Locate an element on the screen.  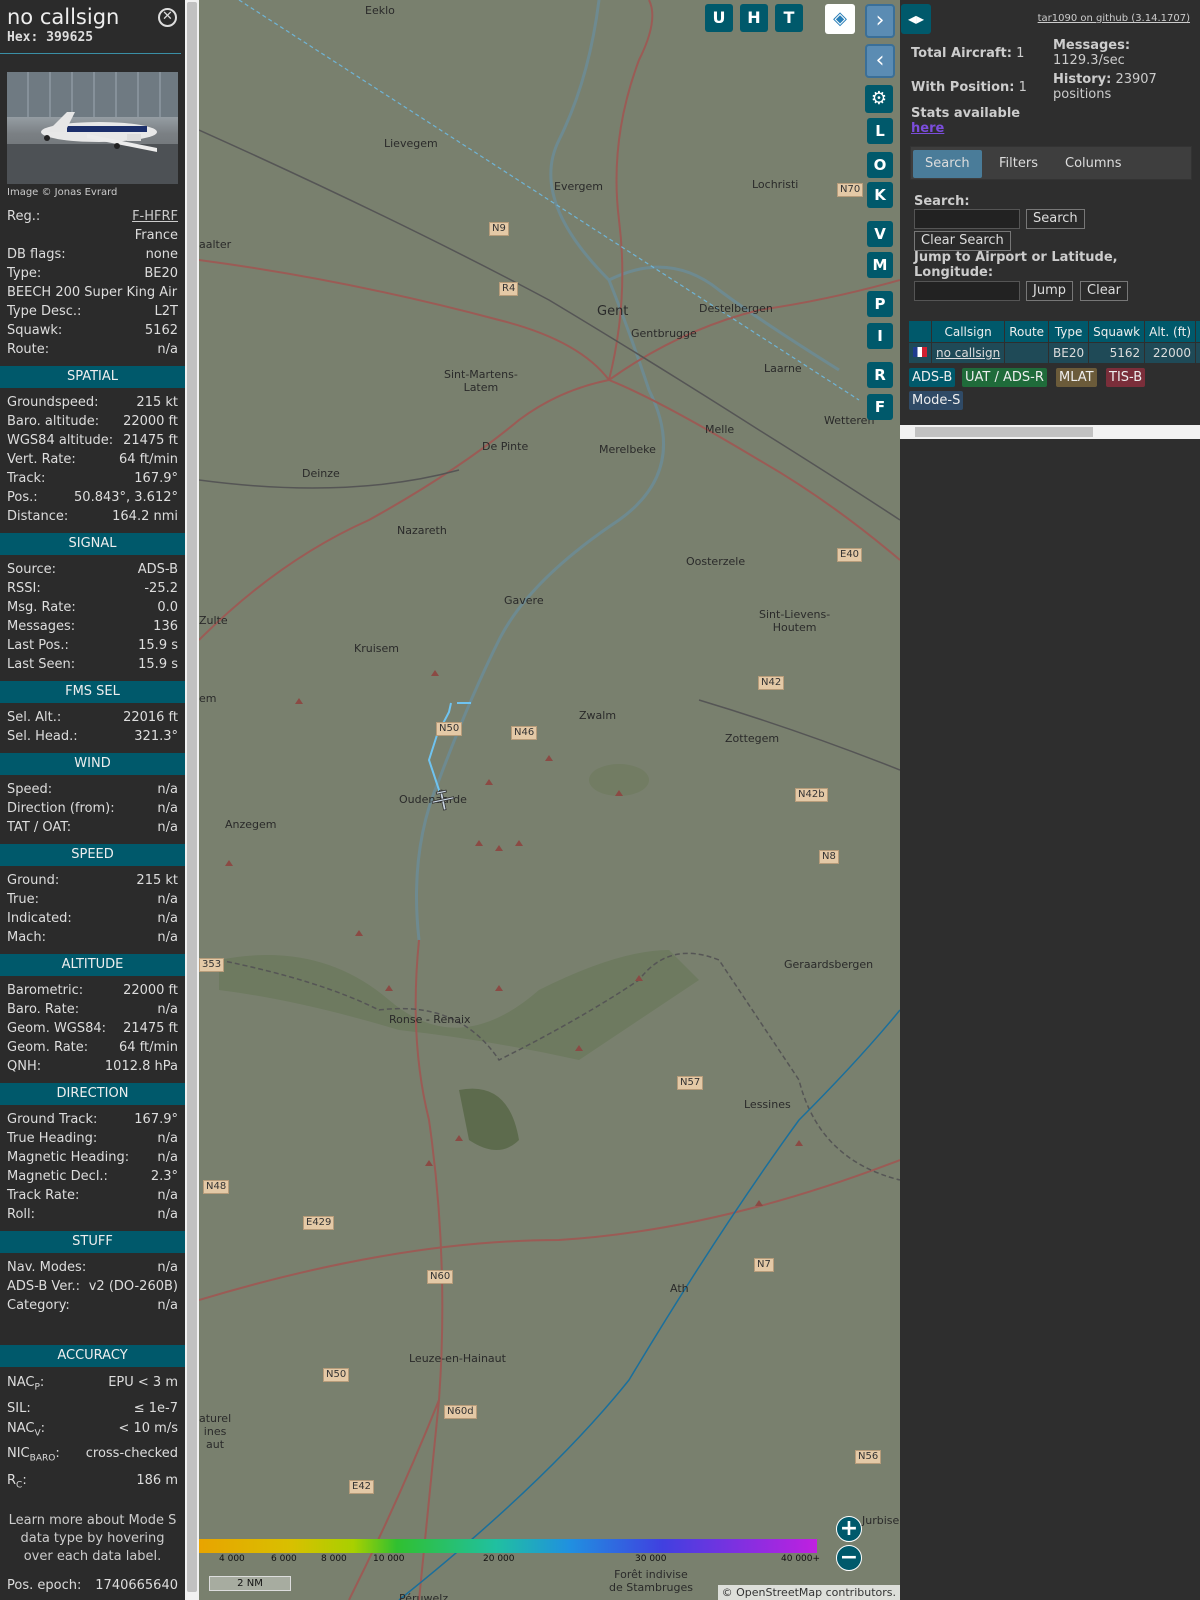
chevron-right-icon: › is located at coordinates (880, 21).